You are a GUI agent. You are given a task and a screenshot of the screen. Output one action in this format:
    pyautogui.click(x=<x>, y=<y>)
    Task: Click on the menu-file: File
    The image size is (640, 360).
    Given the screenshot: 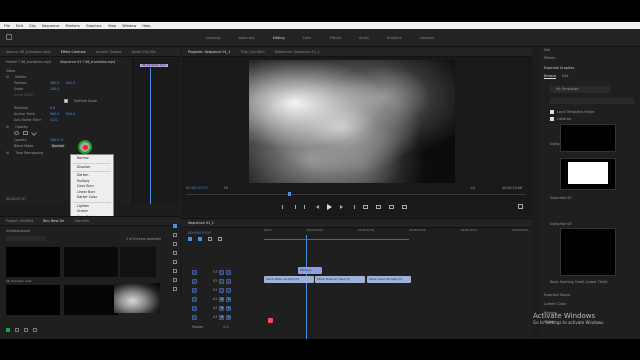 What is the action you would take?
    pyautogui.click(x=7, y=26)
    